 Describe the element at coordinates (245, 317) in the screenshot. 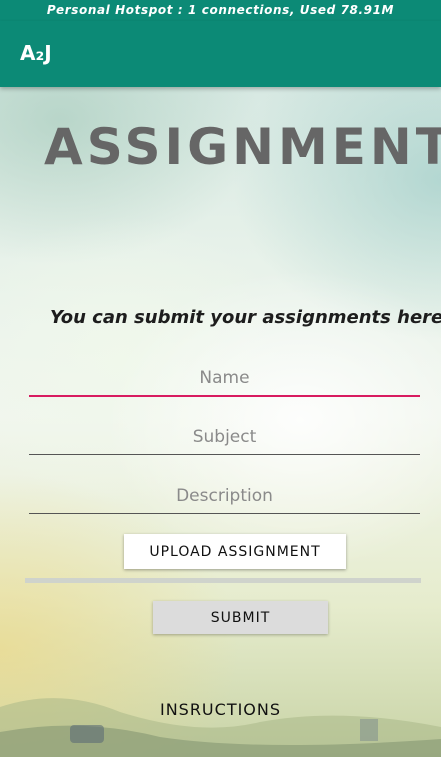

I see `intro-text: You can submit your assignments here..` at that location.